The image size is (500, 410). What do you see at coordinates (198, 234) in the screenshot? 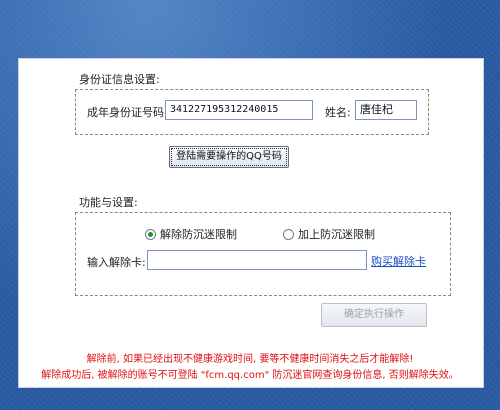
I see `remove-limit-label: 解除防沉迷限制` at bounding box center [198, 234].